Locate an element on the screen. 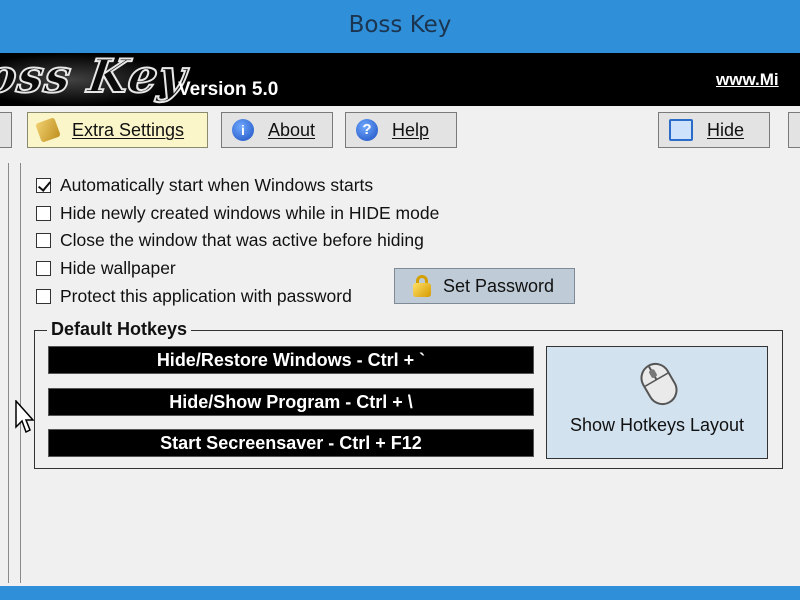 This screenshot has height=600, width=800. mouse-cursor-icon is located at coordinates (24, 417).